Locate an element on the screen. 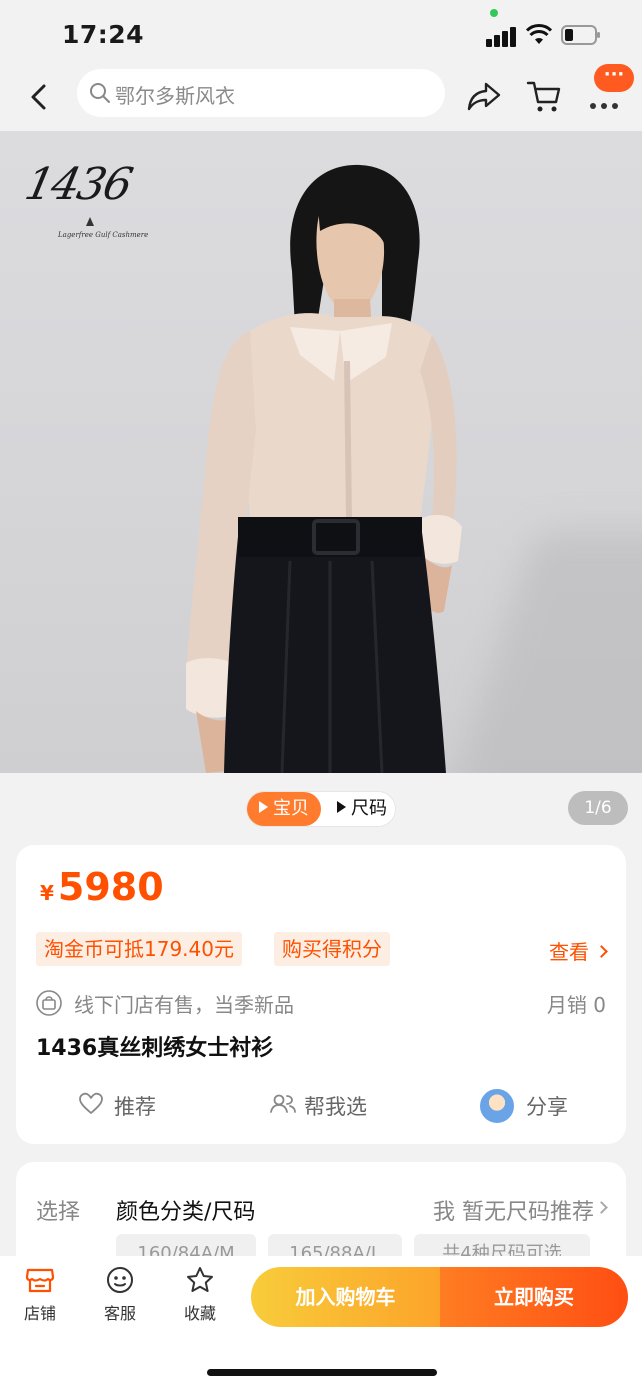  wifi-icon is located at coordinates (539, 34).